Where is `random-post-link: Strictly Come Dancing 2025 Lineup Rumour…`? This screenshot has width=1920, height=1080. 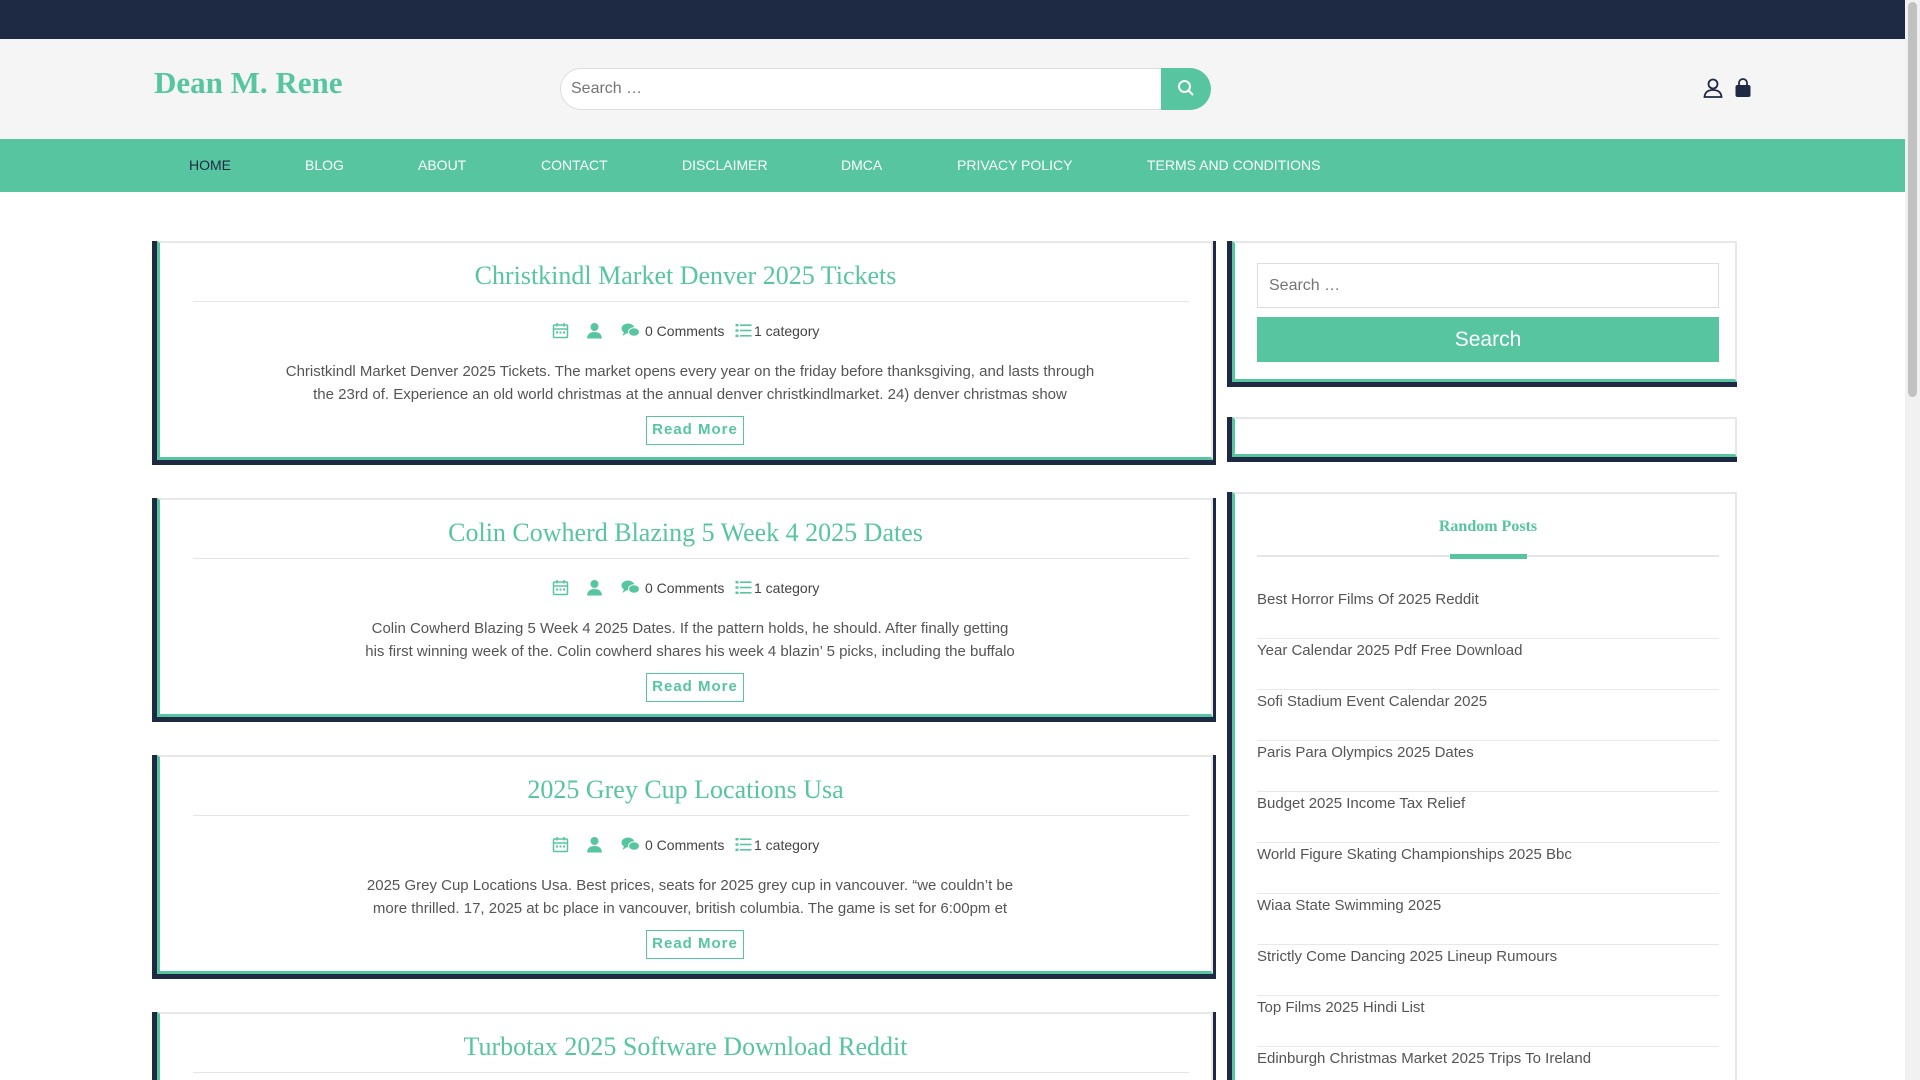
random-post-link: Strictly Come Dancing 2025 Lineup Rumour… is located at coordinates (1488, 970).